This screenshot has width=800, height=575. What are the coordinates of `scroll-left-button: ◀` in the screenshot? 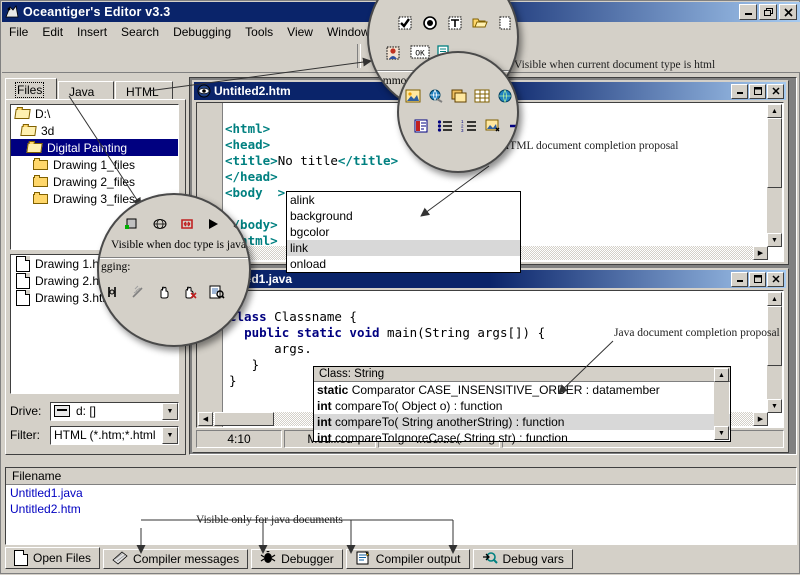 It's located at (205, 419).